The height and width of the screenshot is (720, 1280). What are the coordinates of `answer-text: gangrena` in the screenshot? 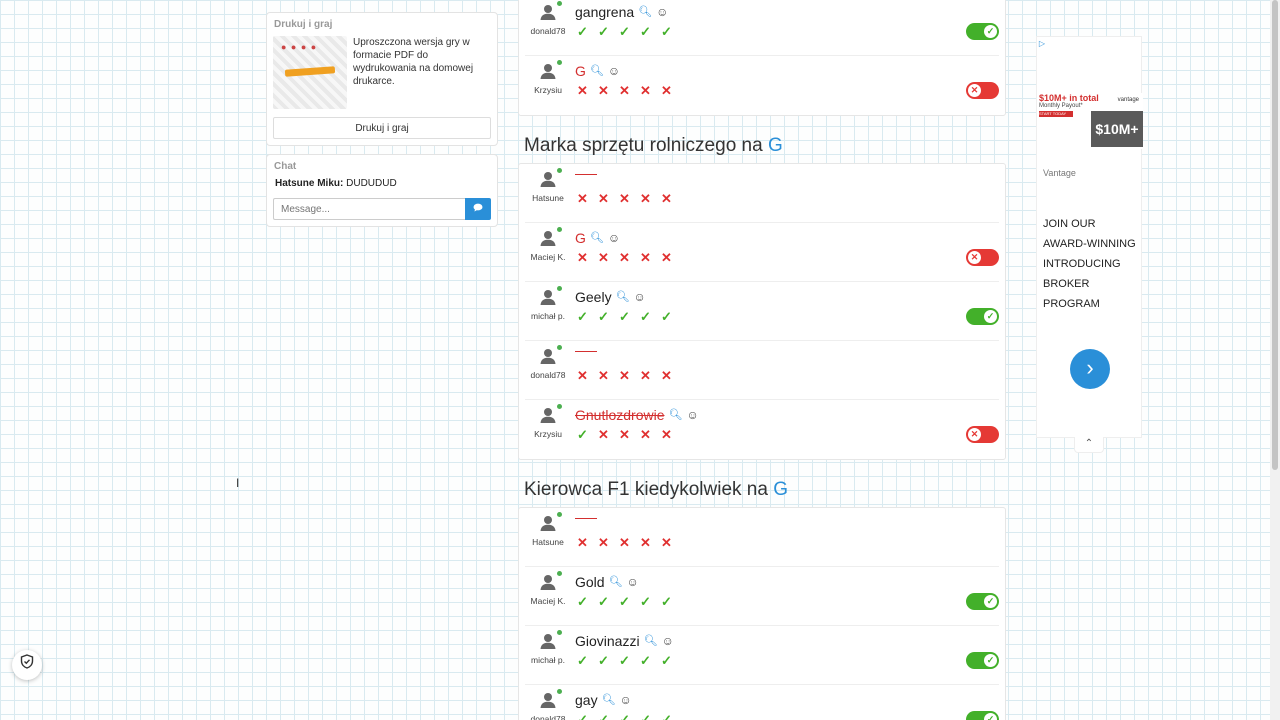 It's located at (605, 12).